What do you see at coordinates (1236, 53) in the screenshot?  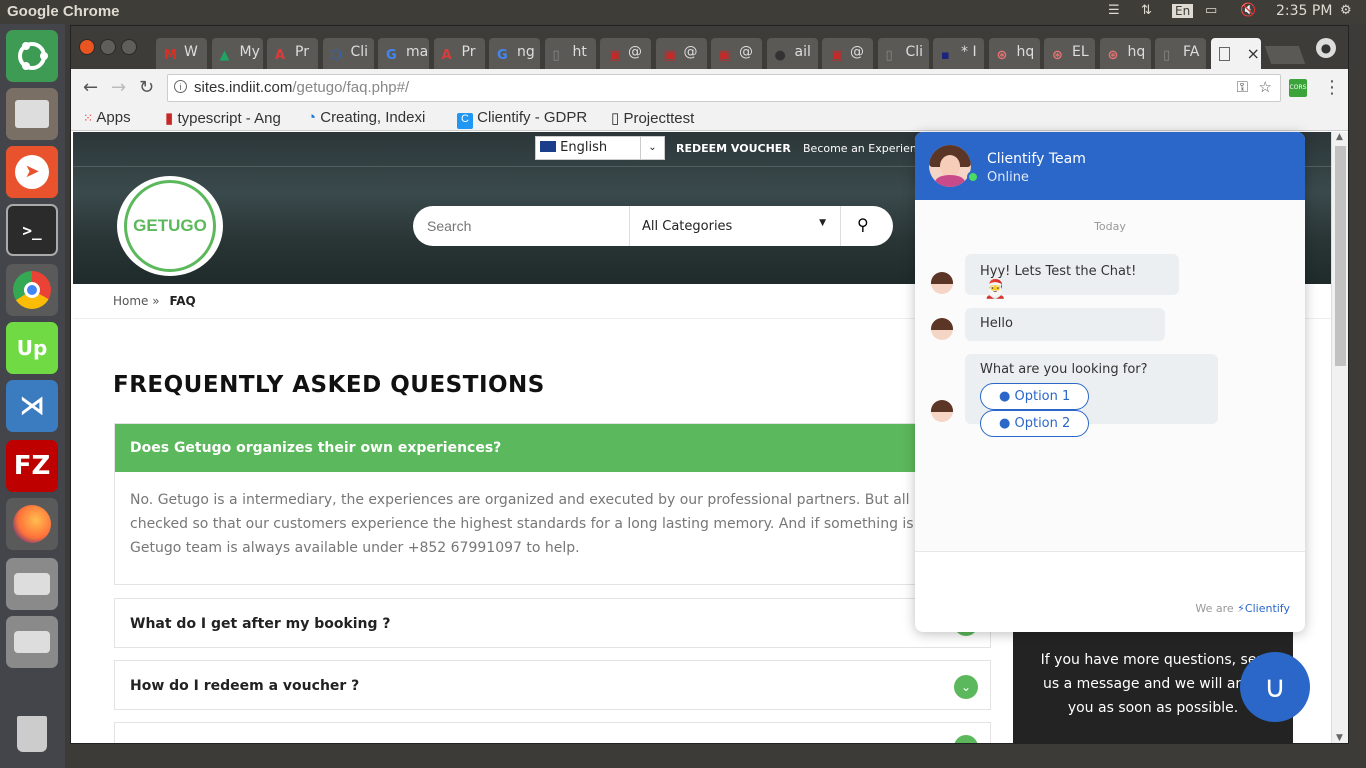 I see `tab-active: ×` at bounding box center [1236, 53].